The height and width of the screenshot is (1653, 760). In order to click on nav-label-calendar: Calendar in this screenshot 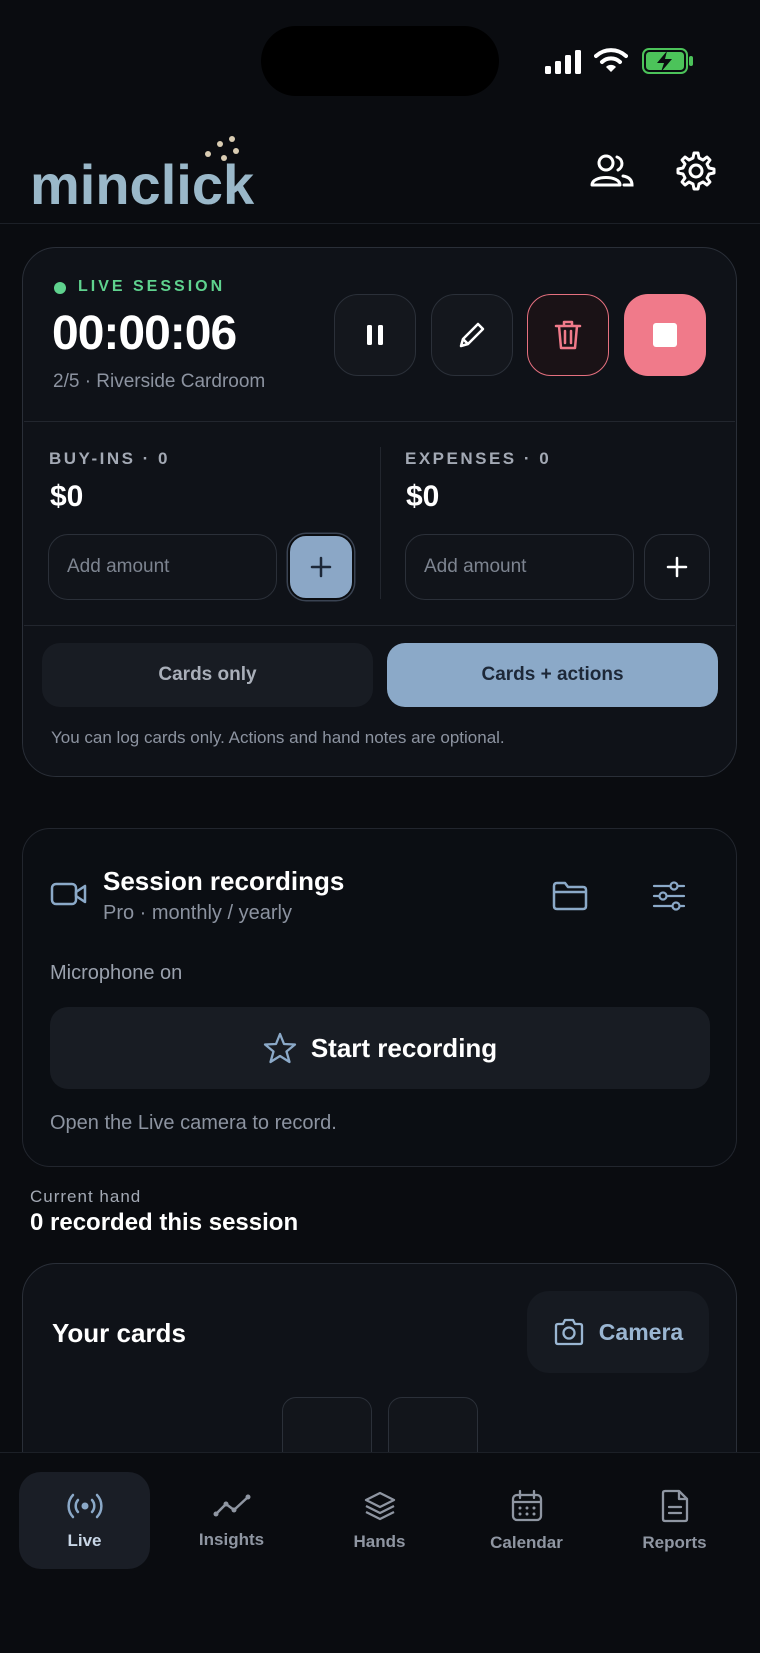, I will do `click(526, 1542)`.